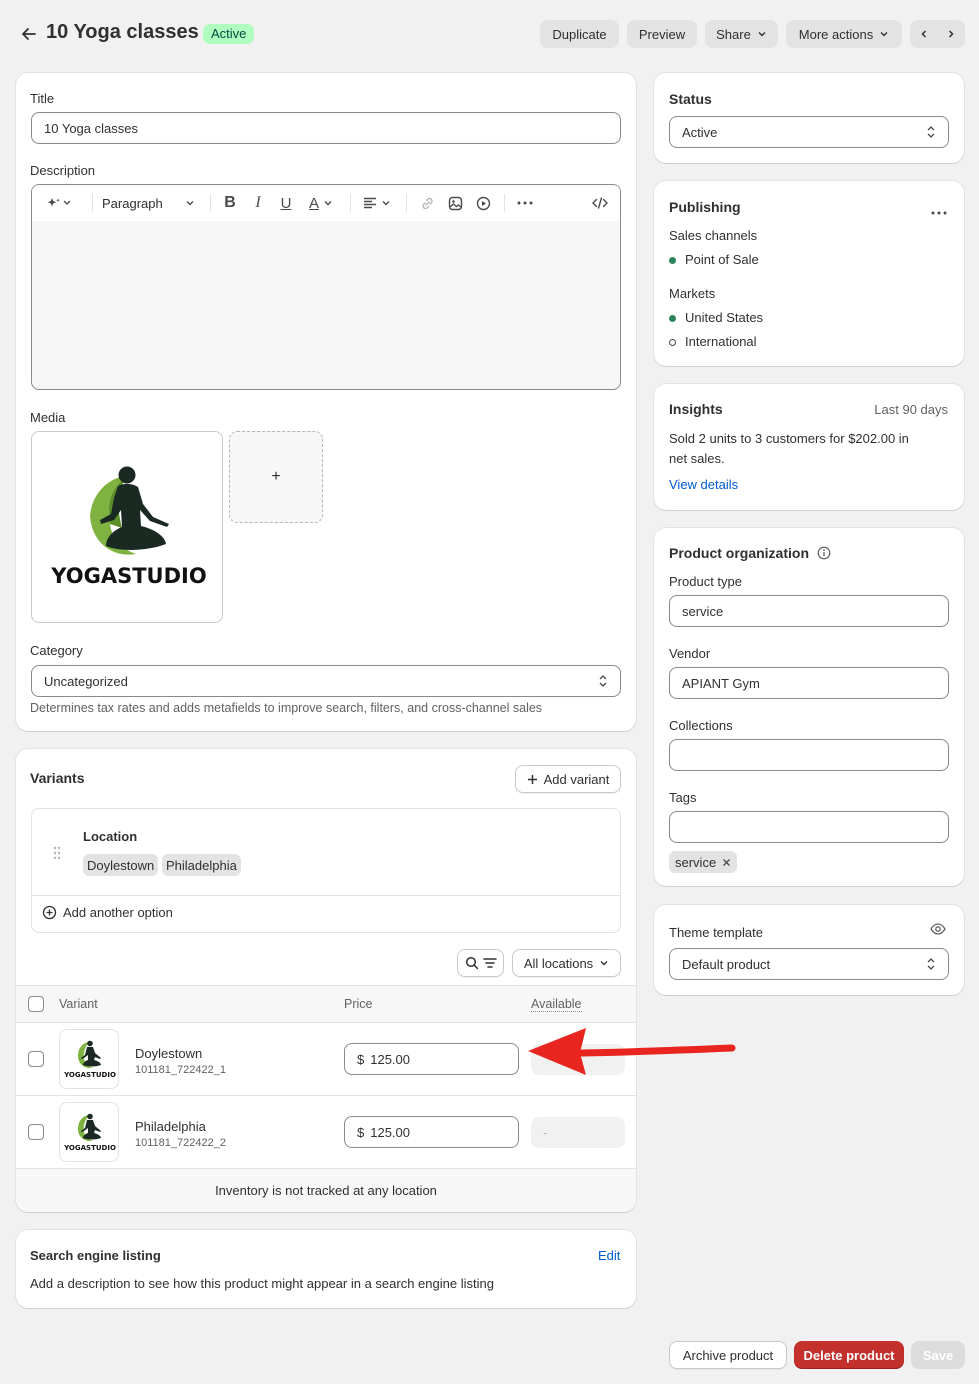 The width and height of the screenshot is (979, 1384). Describe the element at coordinates (480, 963) in the screenshot. I see `search-filter-button` at that location.